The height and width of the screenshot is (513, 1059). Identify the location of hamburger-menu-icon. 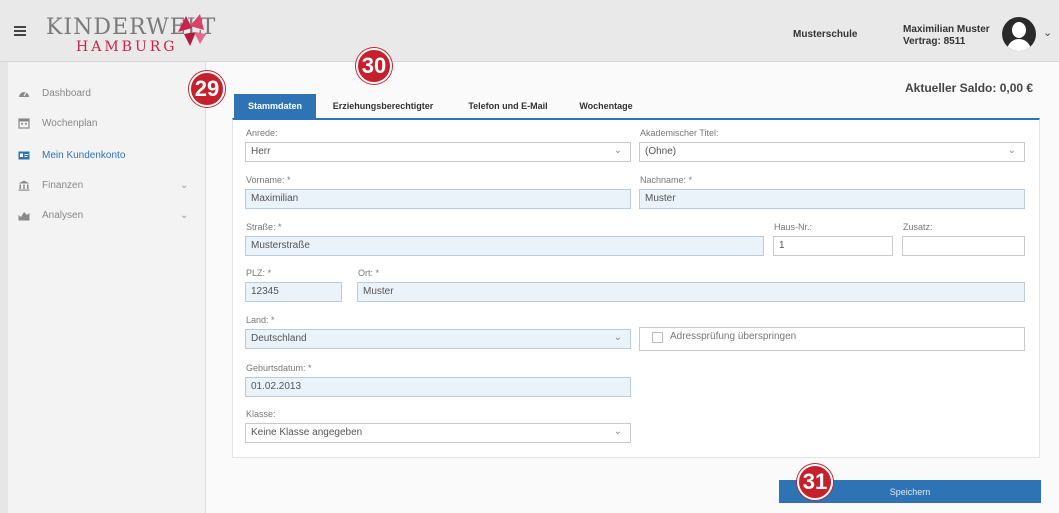
(20, 31).